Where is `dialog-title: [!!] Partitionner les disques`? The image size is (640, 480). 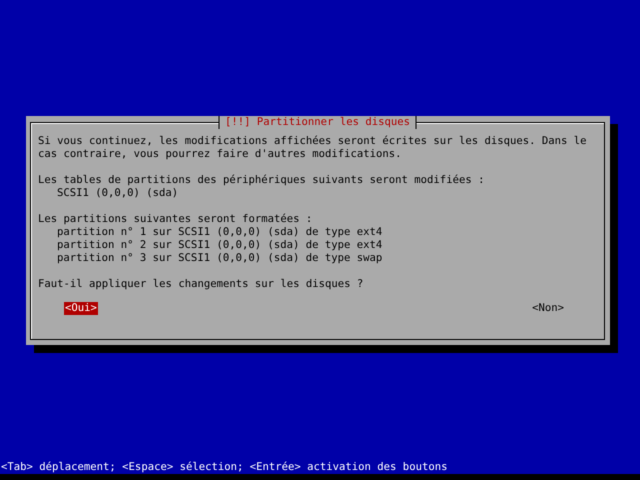
dialog-title: [!!] Partitionner les disques is located at coordinates (317, 122).